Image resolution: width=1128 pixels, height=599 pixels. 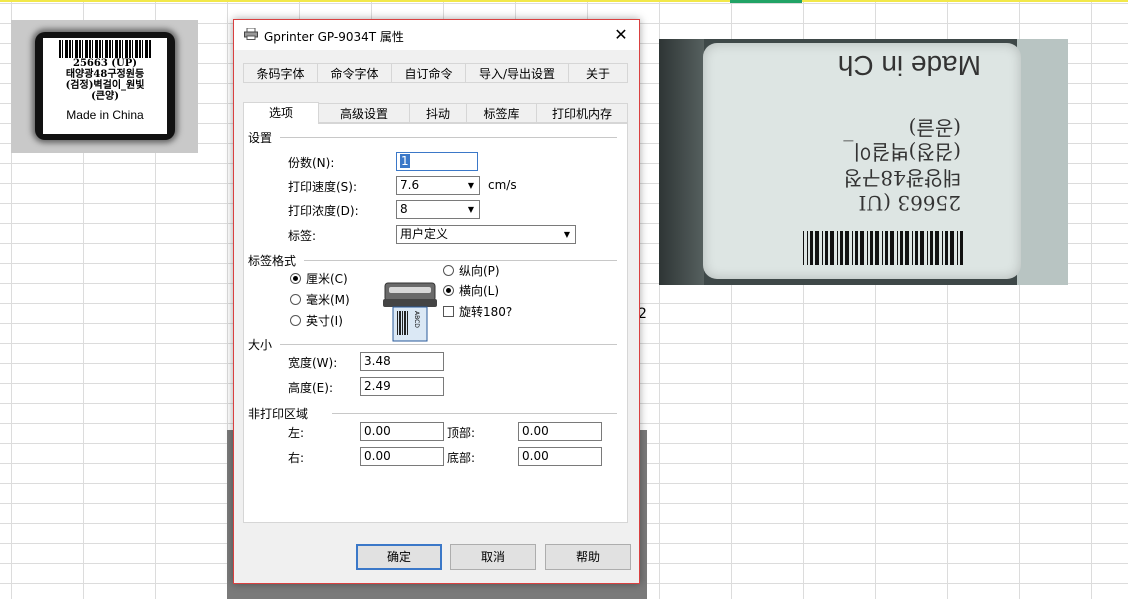 I want to click on label-roll-spool, so click(x=681, y=162).